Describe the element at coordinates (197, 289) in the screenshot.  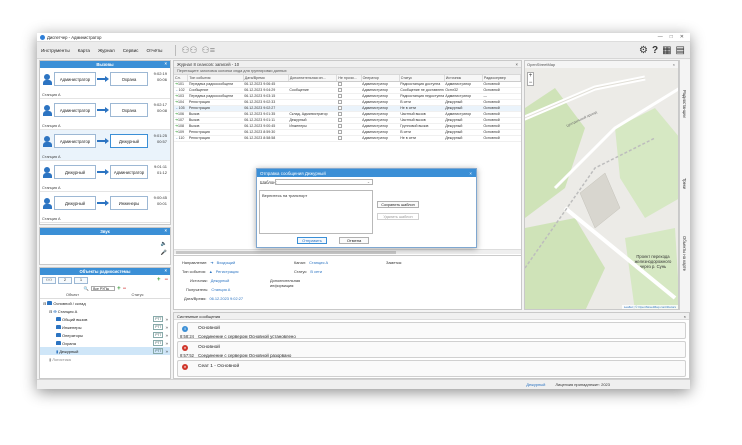
I see `recipient-label: Получатель:` at that location.